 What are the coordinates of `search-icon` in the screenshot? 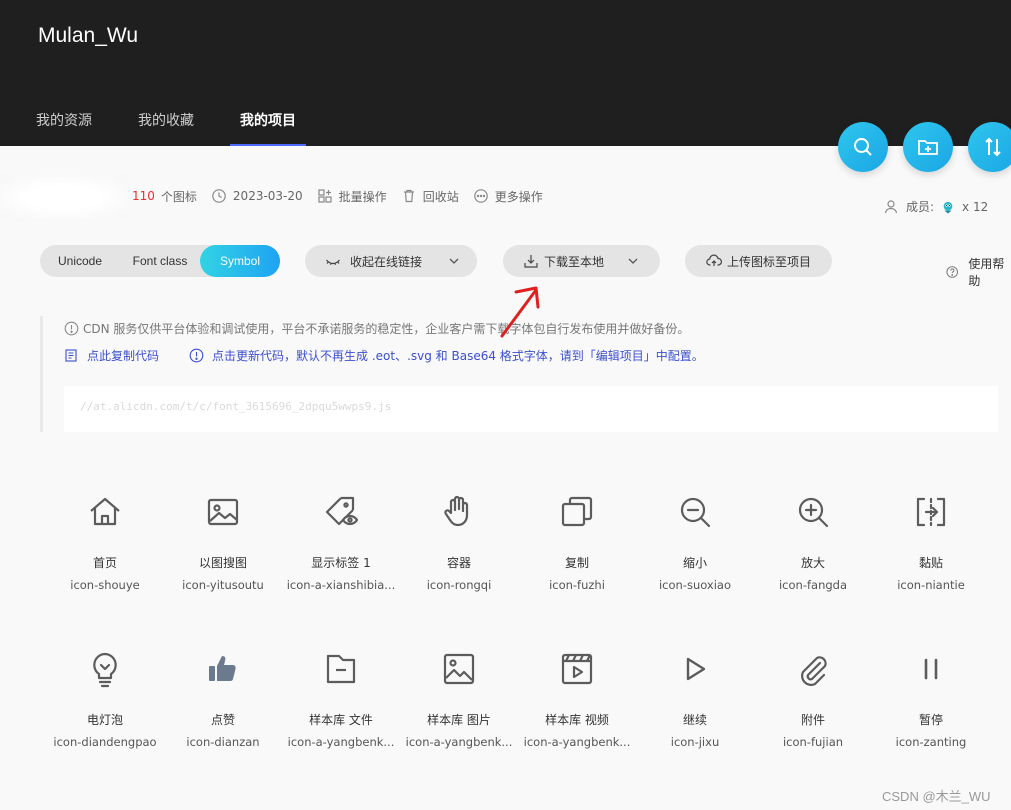 It's located at (863, 147).